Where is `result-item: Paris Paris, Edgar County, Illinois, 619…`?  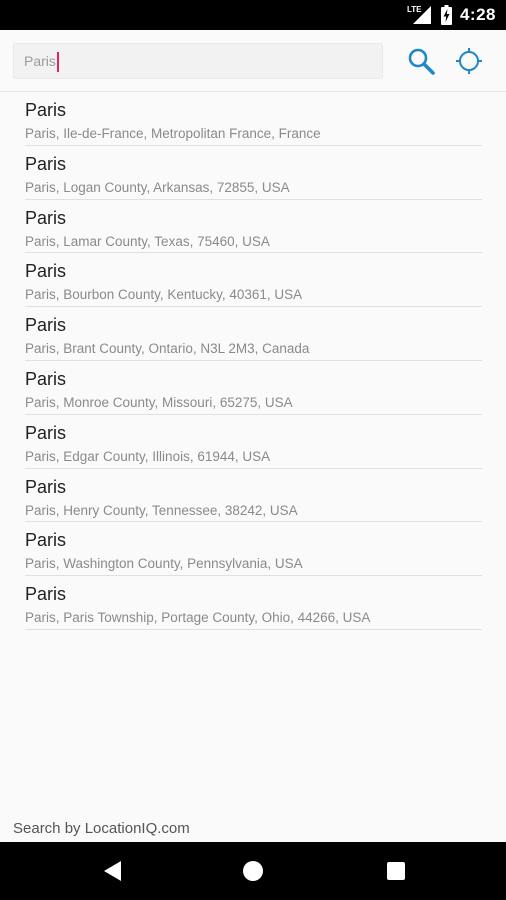
result-item: Paris Paris, Edgar County, Illinois, 619… is located at coordinates (253, 442).